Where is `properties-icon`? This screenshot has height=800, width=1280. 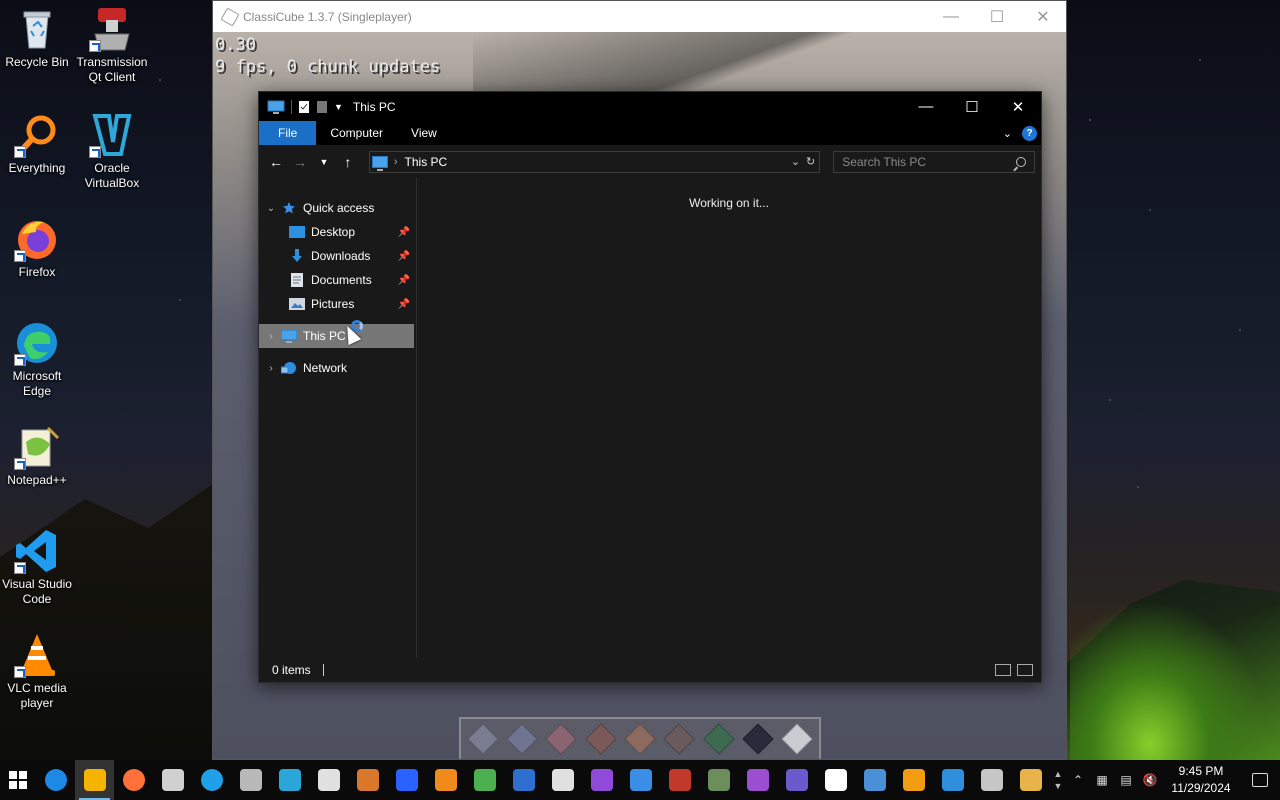 properties-icon is located at coordinates (304, 107).